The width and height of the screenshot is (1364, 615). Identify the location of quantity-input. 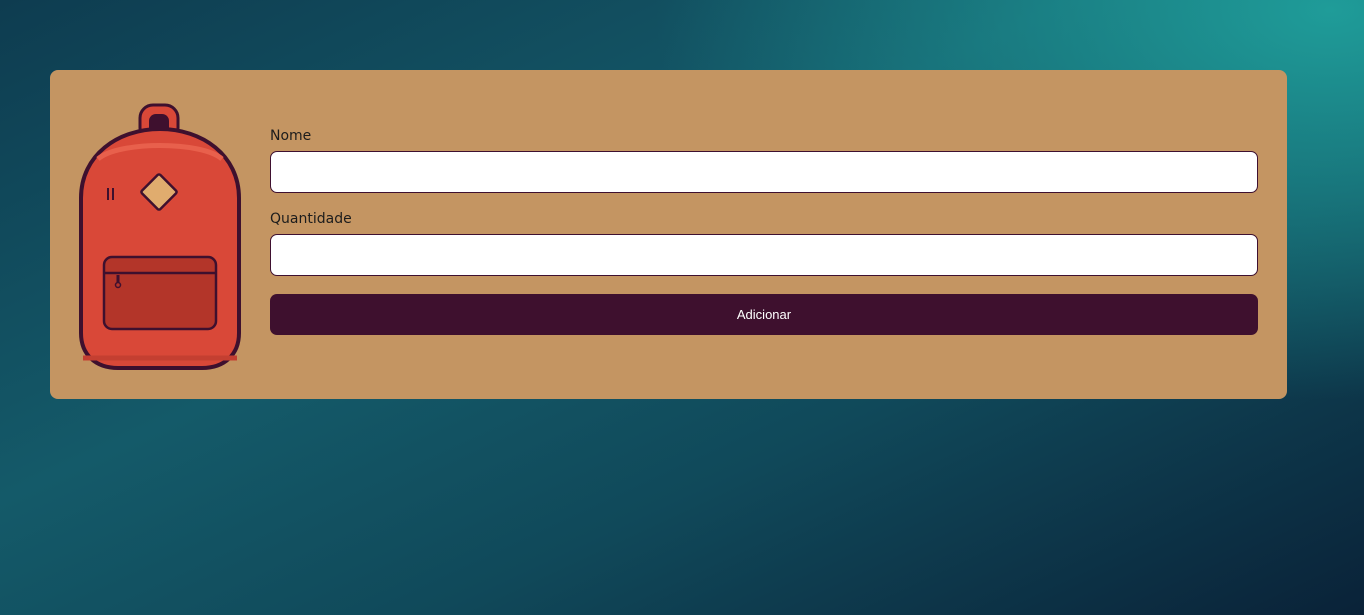
(764, 255).